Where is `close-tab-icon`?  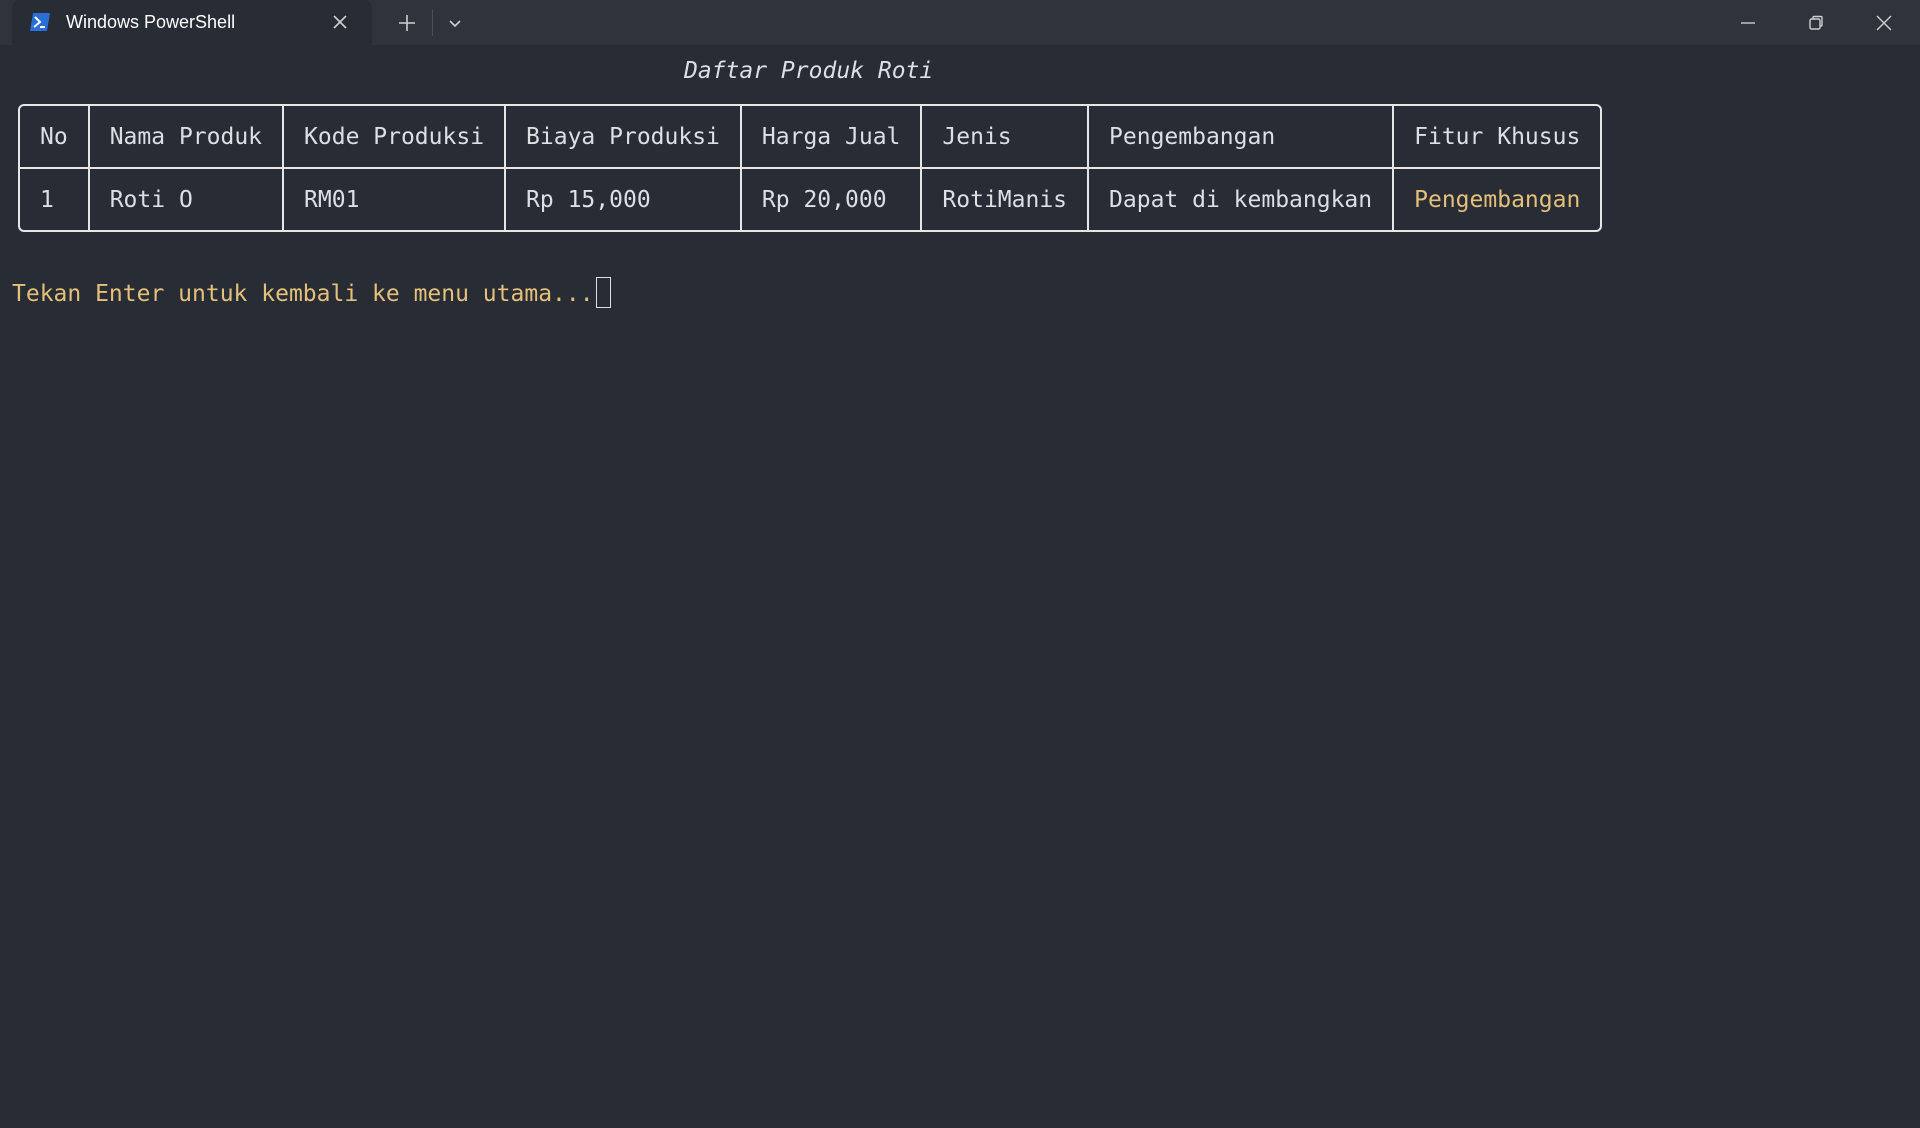 close-tab-icon is located at coordinates (340, 22).